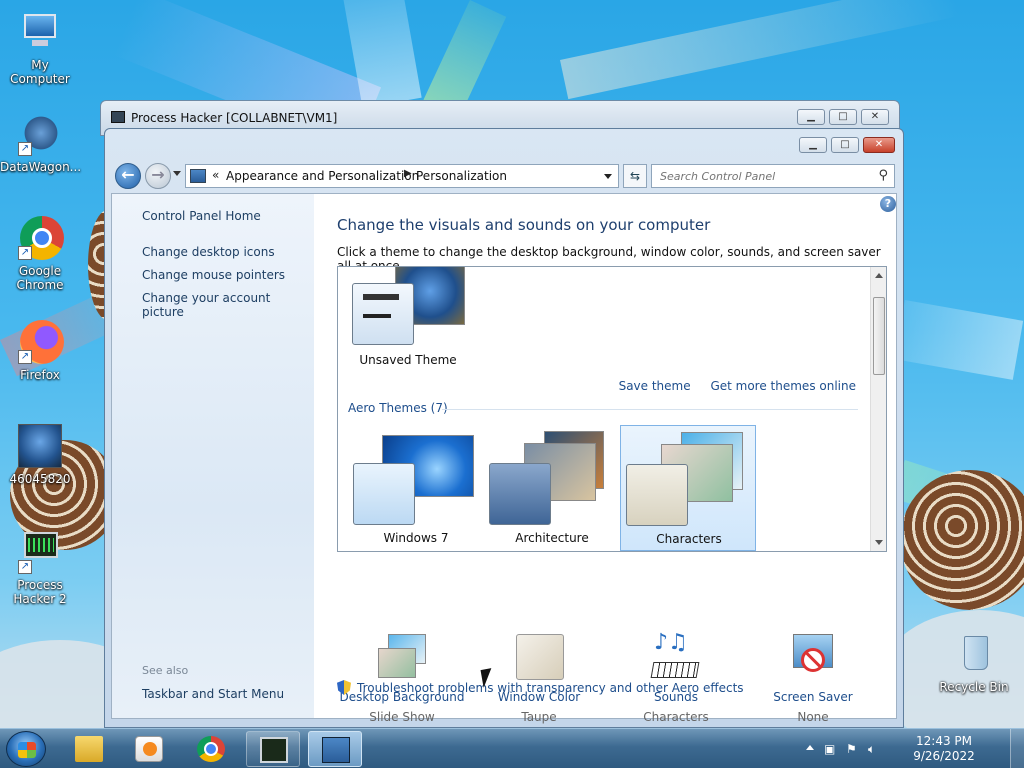 The height and width of the screenshot is (768, 1024). Describe the element at coordinates (813, 679) in the screenshot. I see `screen-saver-setting: Screen Saver None` at that location.